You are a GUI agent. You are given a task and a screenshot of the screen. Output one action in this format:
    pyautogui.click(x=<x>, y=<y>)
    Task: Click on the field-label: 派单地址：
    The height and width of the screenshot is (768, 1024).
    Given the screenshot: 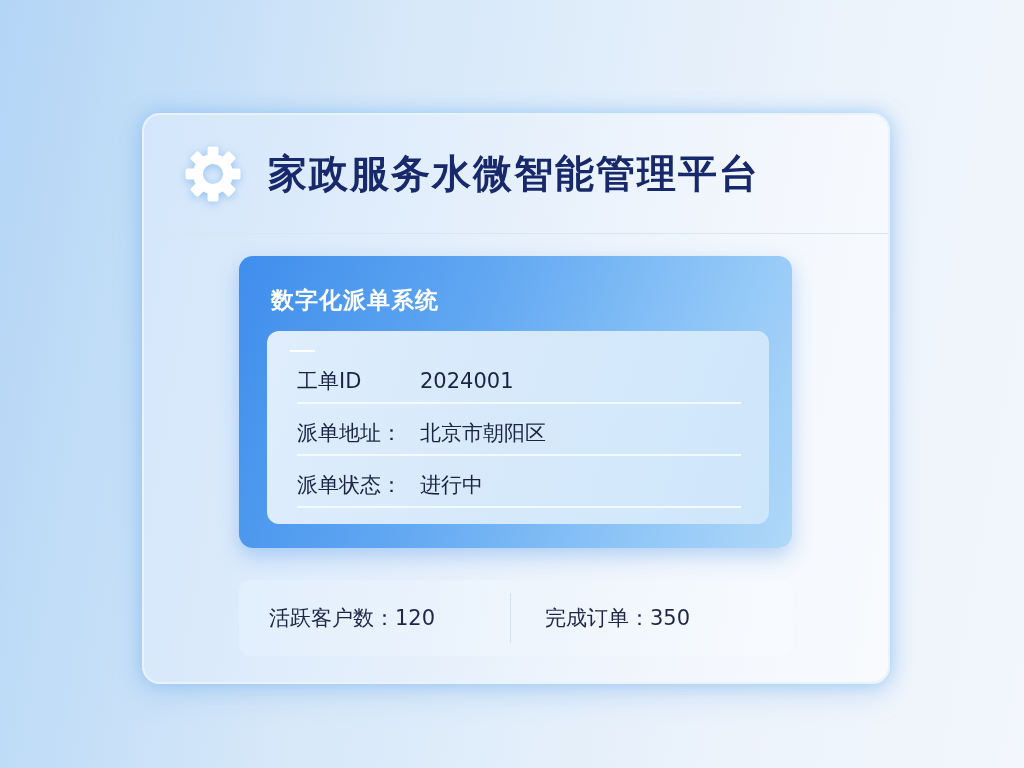 What is the action you would take?
    pyautogui.click(x=350, y=433)
    